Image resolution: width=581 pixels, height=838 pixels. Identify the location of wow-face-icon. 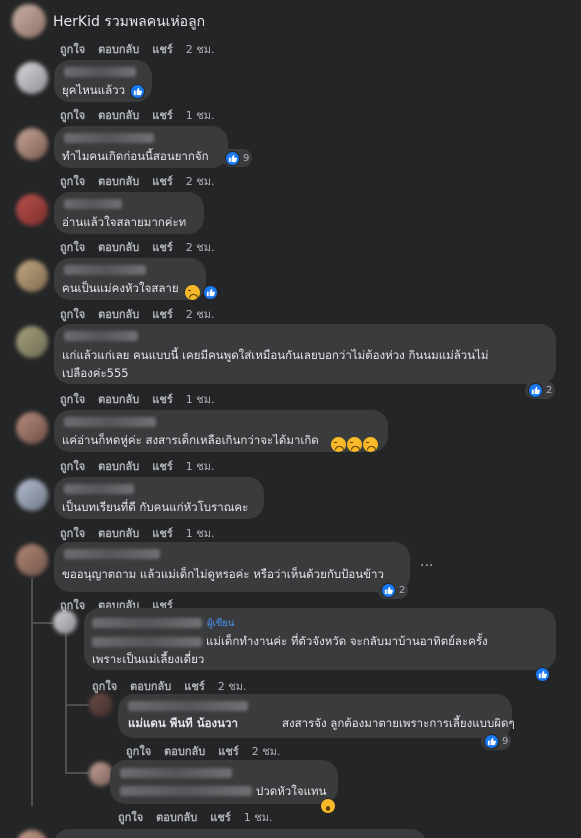
(328, 806).